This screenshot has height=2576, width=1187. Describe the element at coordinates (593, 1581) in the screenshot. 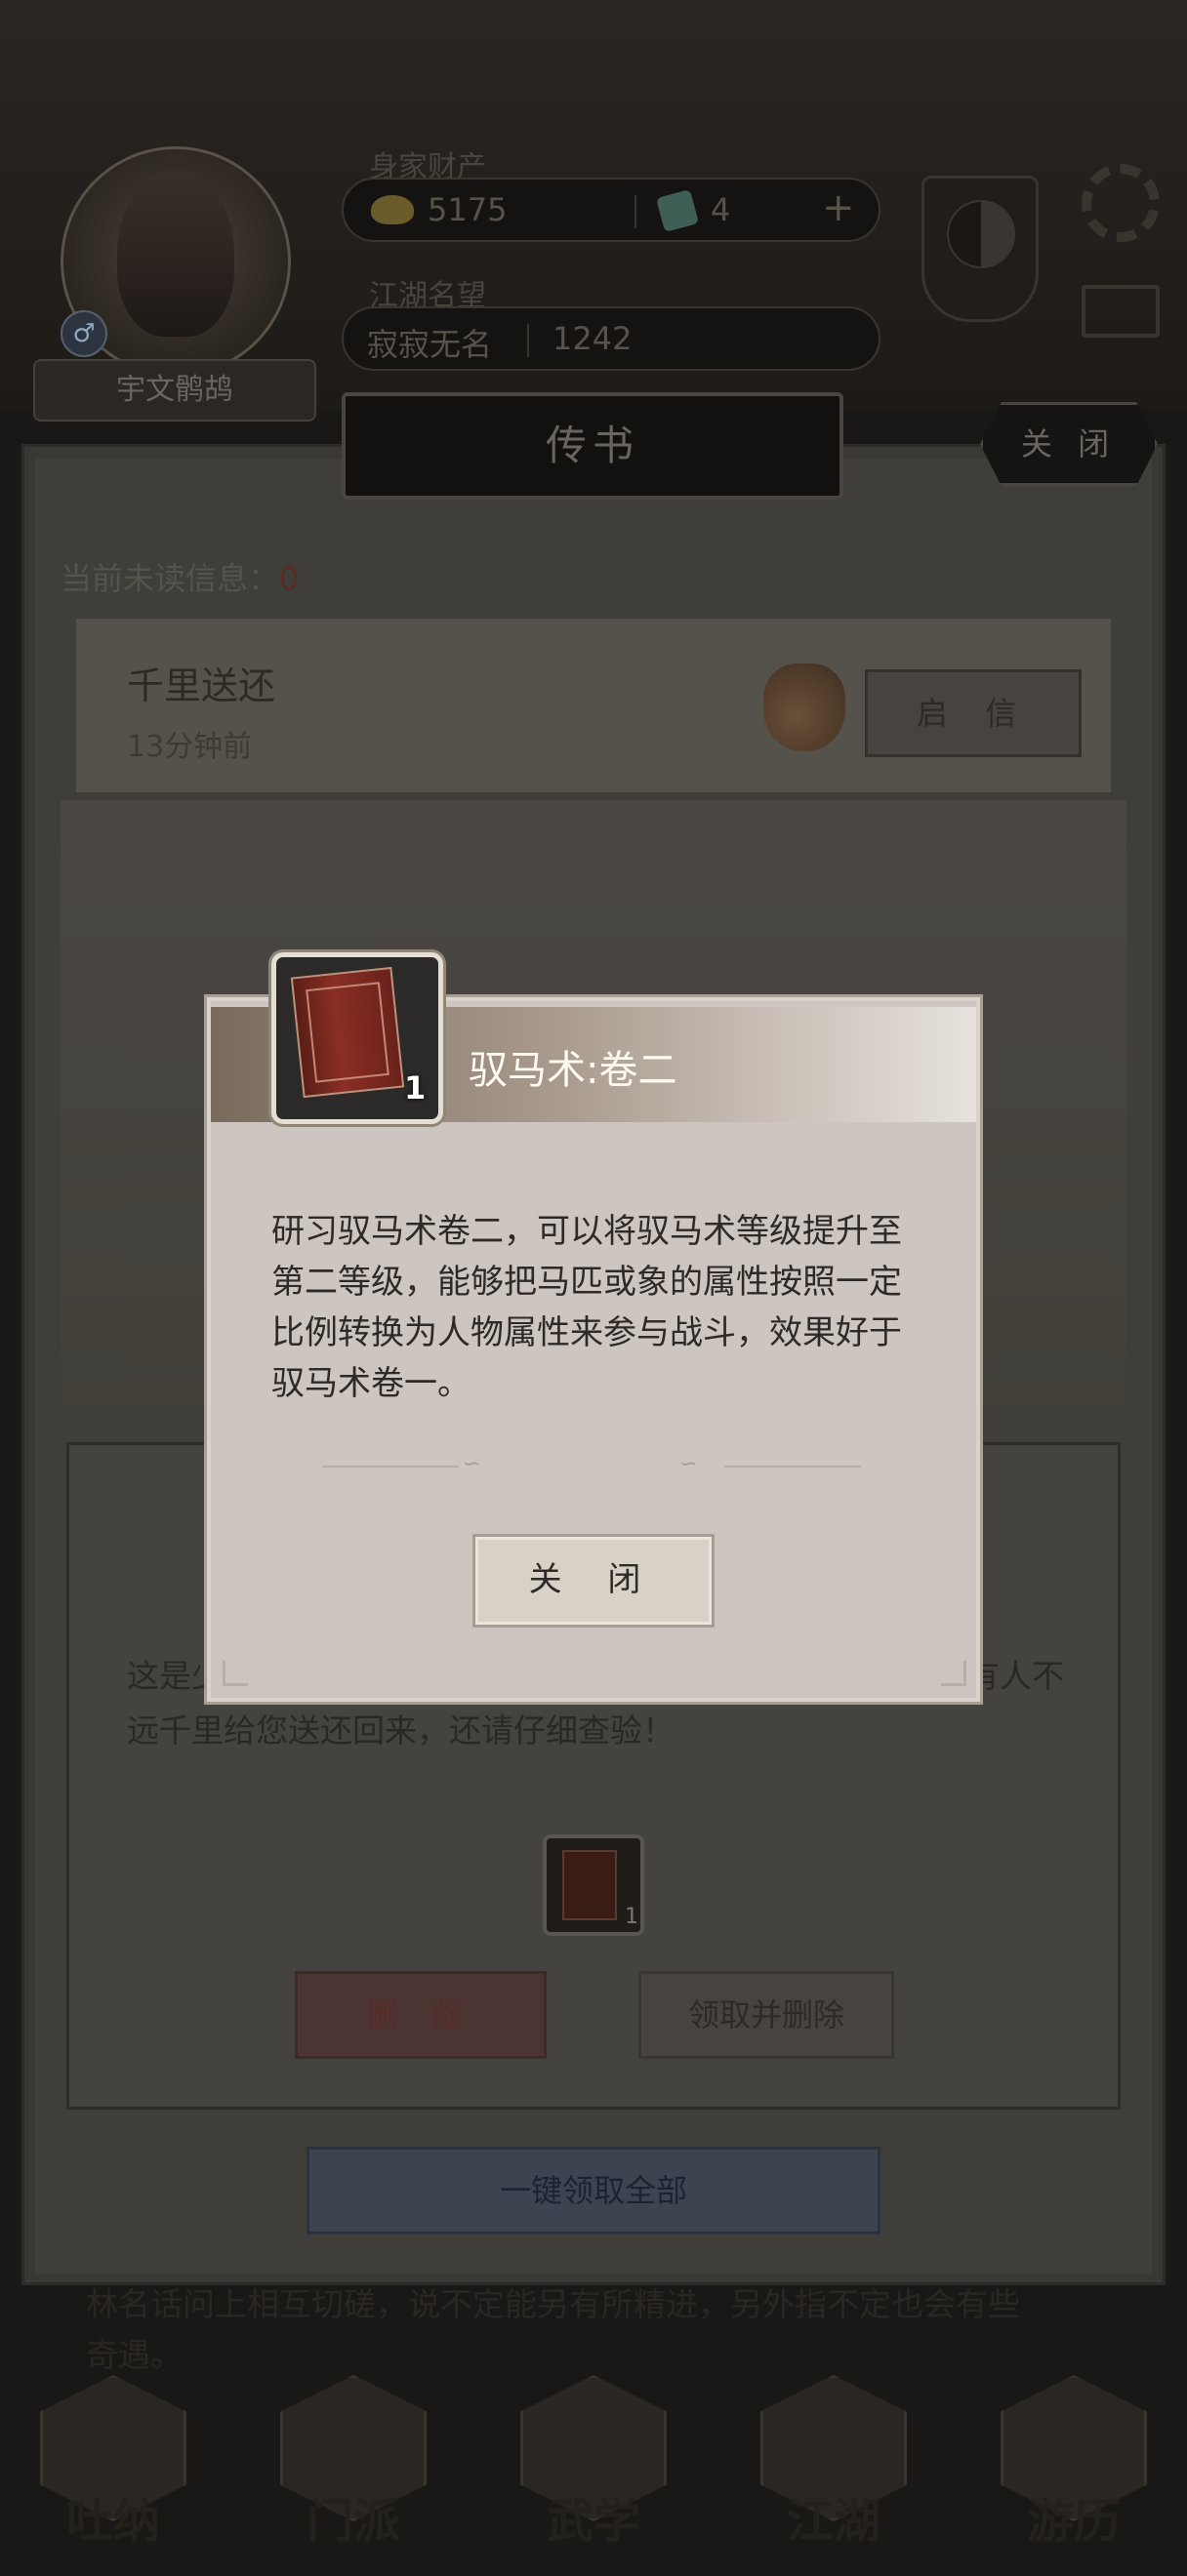

I see `dialog-close-button: 关 闭` at that location.